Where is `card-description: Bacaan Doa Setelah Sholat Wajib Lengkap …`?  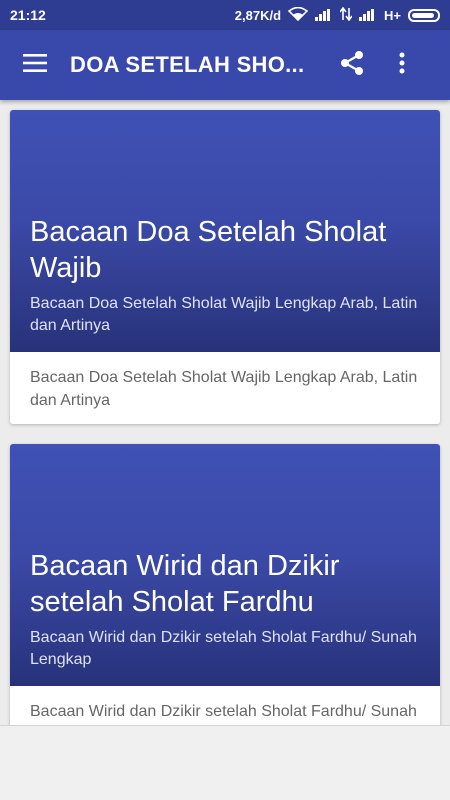 card-description: Bacaan Doa Setelah Sholat Wajib Lengkap … is located at coordinates (224, 389).